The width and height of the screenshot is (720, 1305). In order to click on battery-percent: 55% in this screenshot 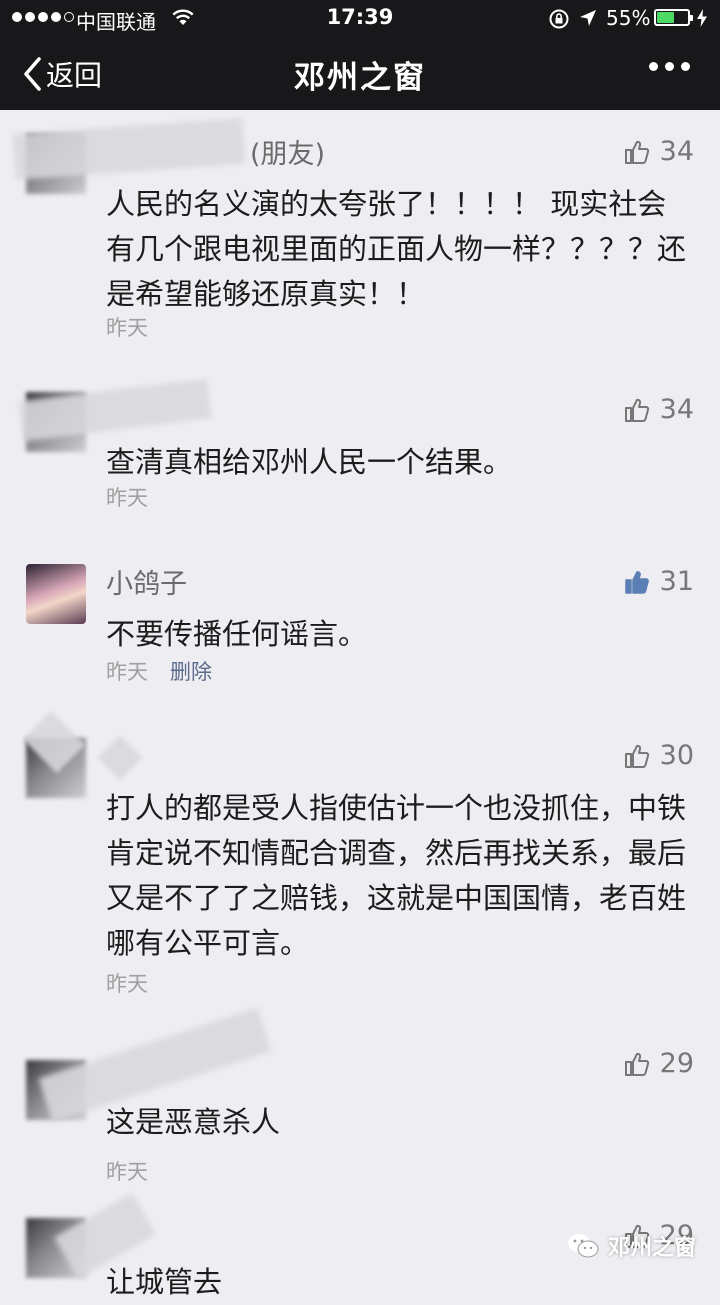, I will do `click(628, 18)`.